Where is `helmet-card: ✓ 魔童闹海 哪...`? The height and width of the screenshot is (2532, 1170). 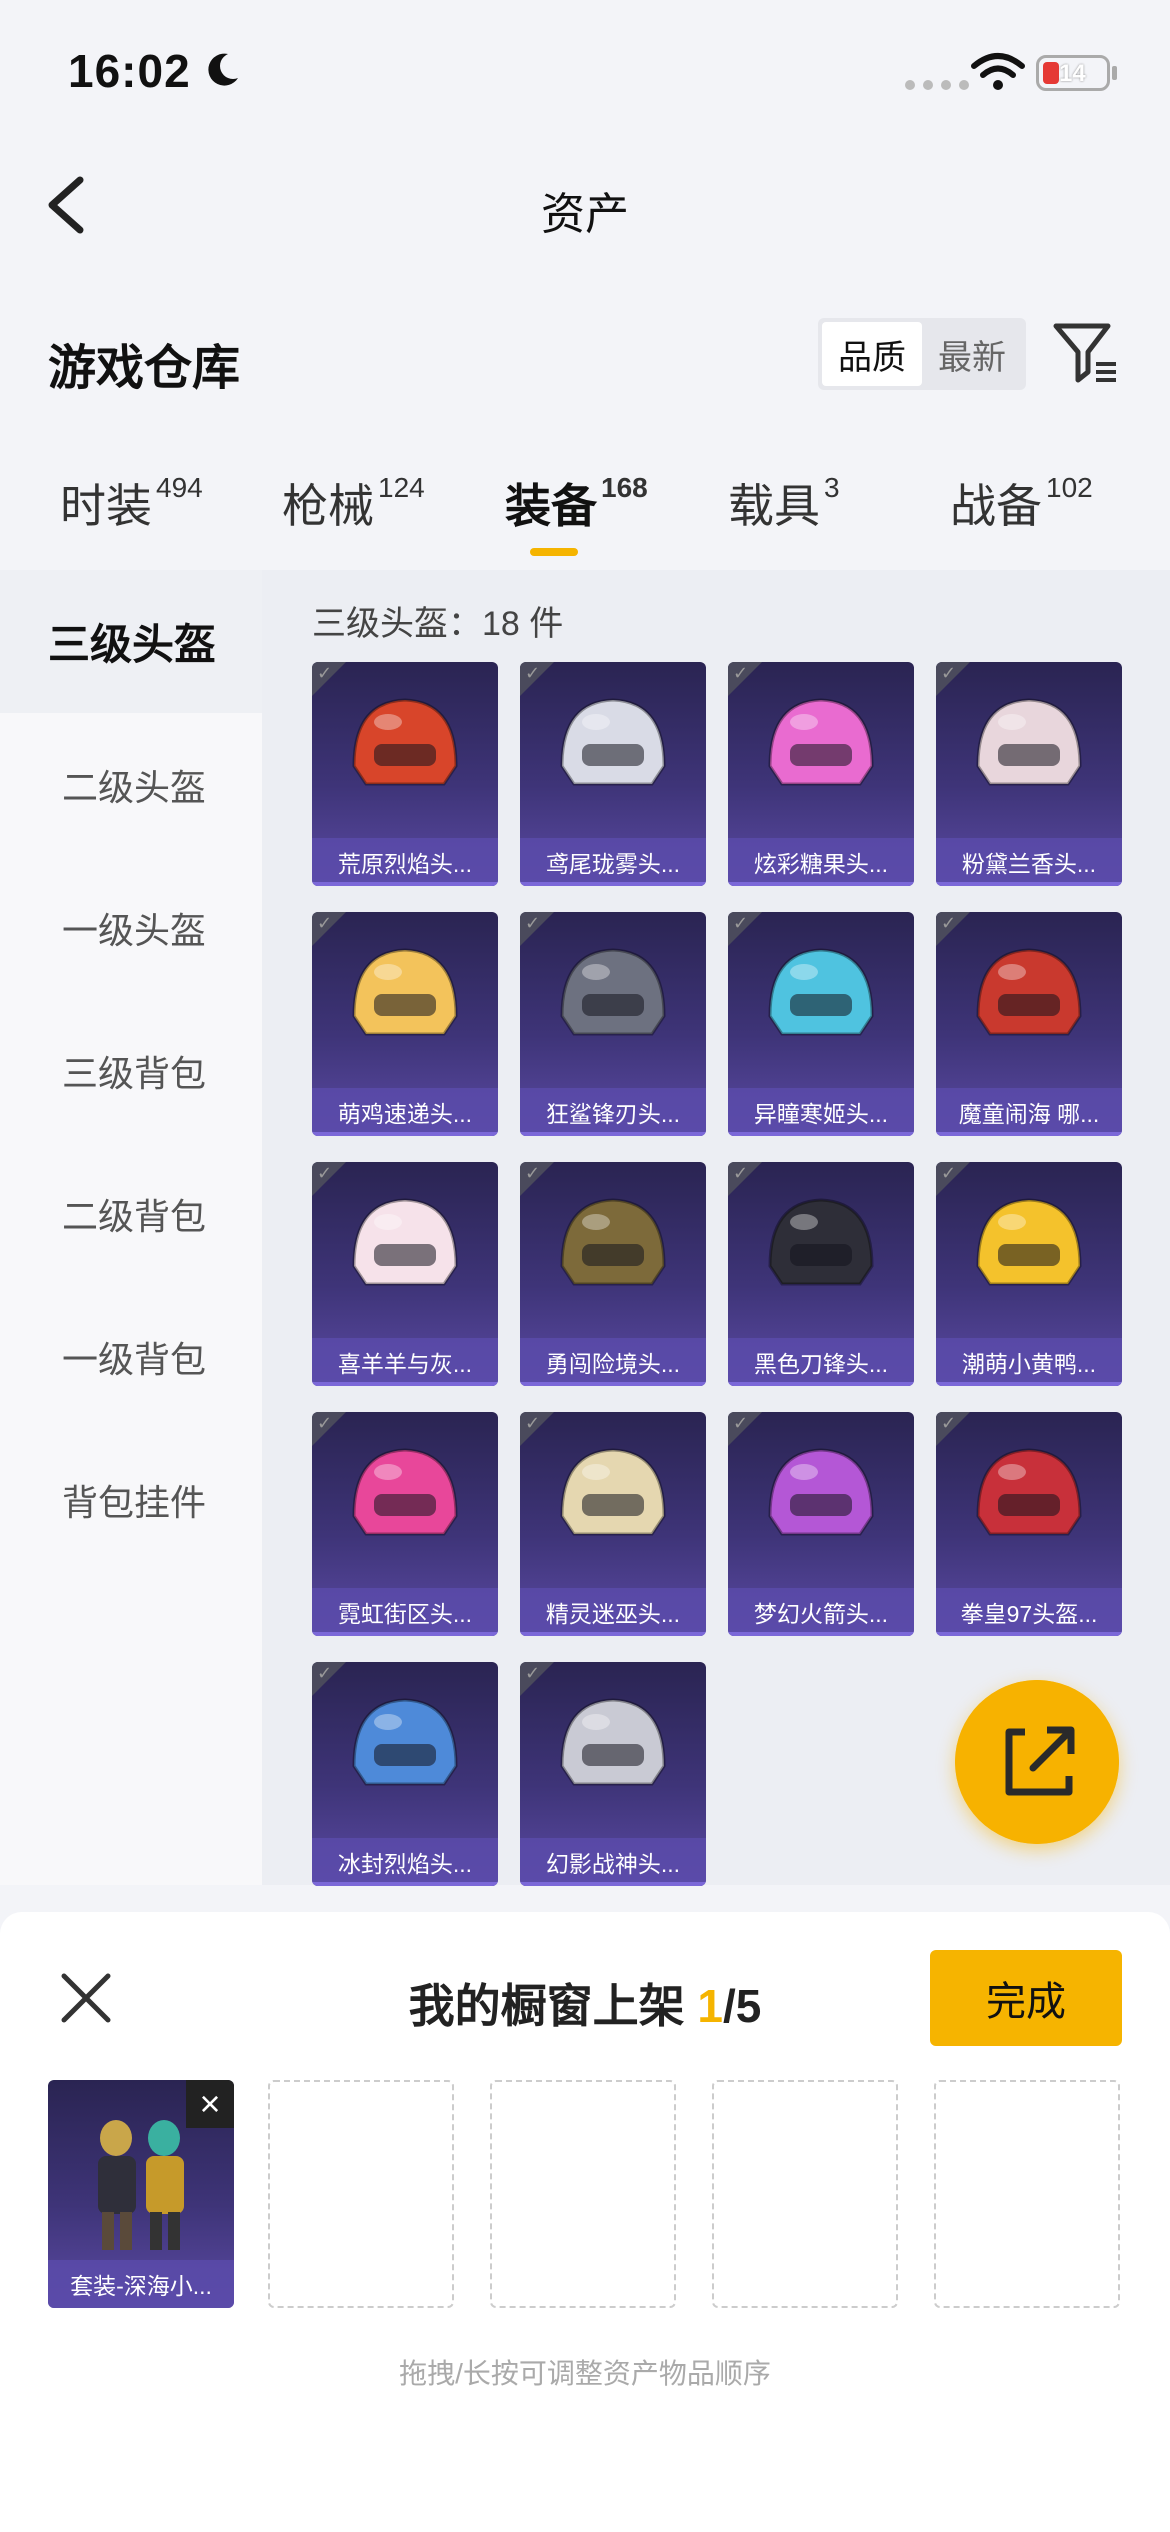 helmet-card: ✓ 魔童闹海 哪... is located at coordinates (1029, 1024).